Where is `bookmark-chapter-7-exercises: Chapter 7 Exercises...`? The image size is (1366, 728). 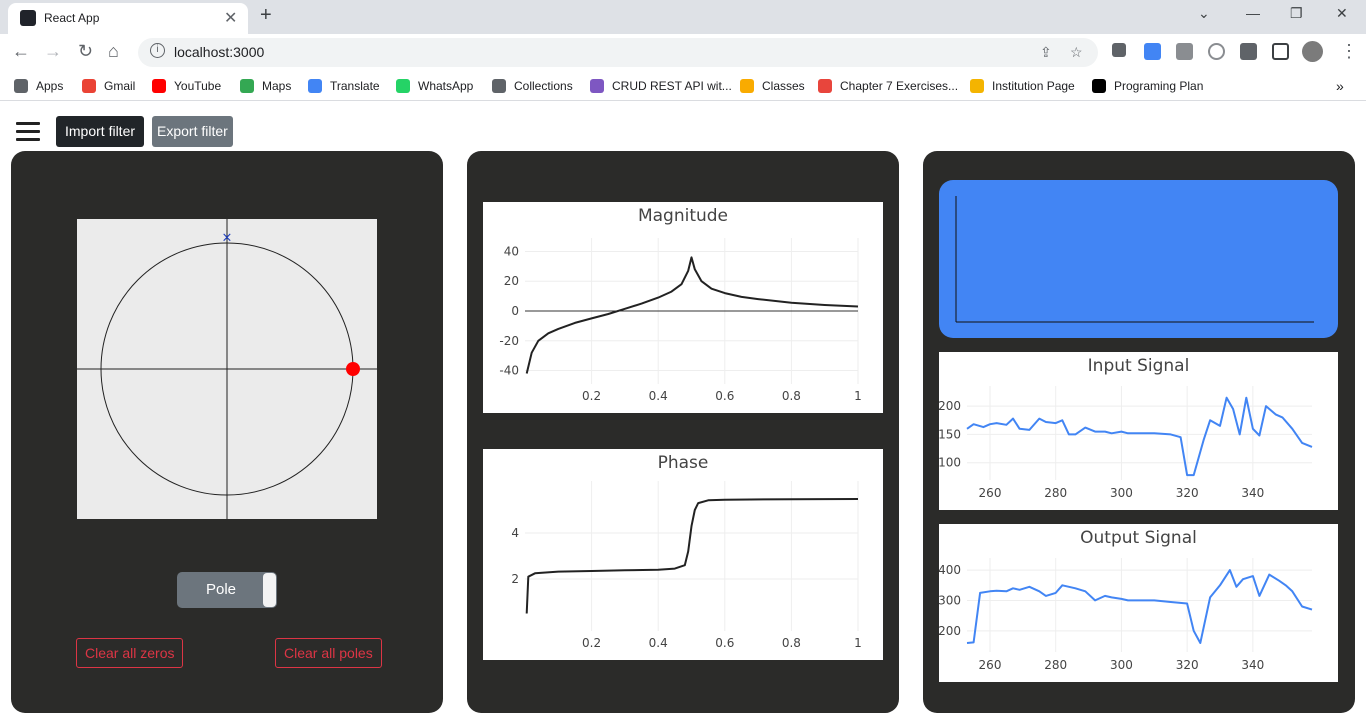 bookmark-chapter-7-exercises: Chapter 7 Exercises... is located at coordinates (888, 86).